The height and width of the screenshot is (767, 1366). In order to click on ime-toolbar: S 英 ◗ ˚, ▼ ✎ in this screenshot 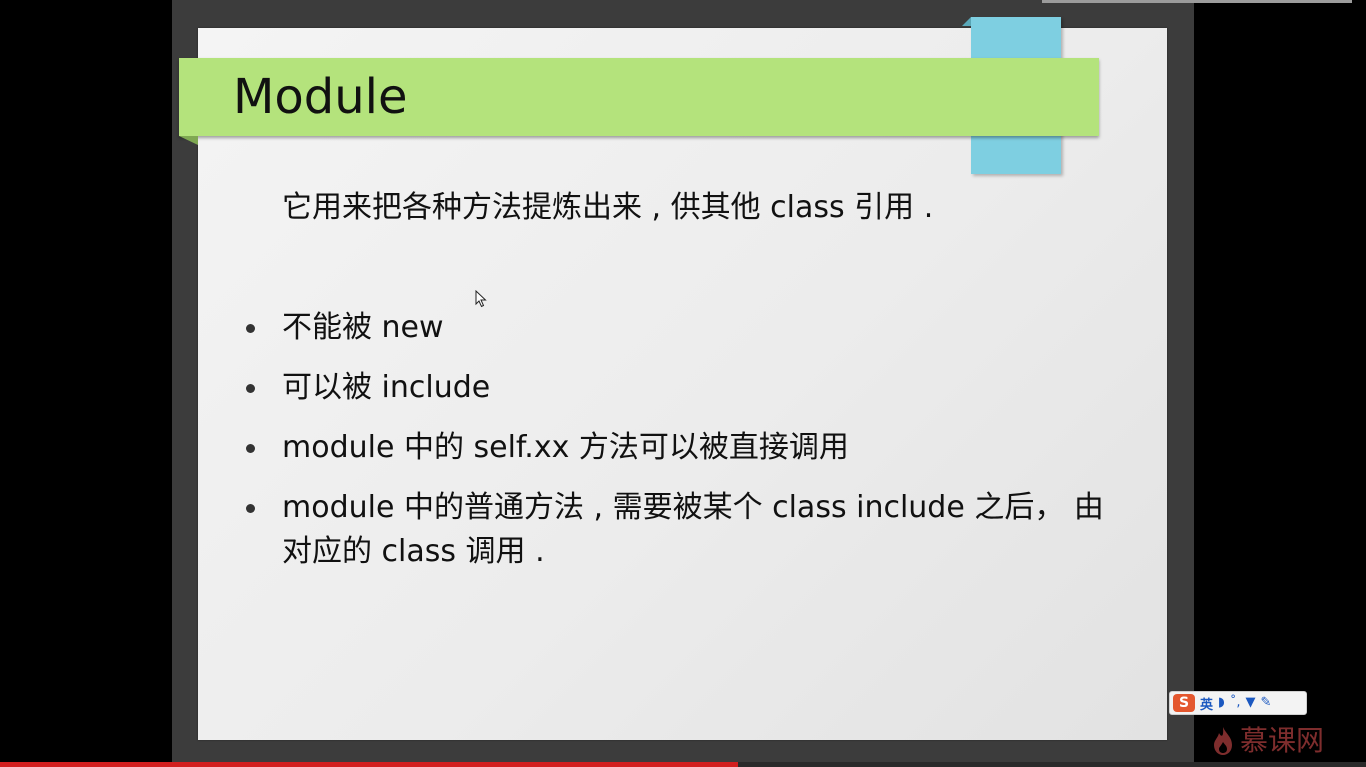, I will do `click(1238, 703)`.